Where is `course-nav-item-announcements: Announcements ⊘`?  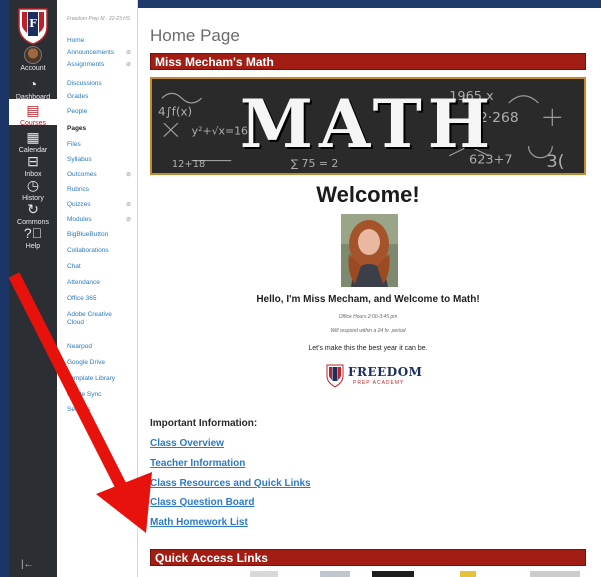
course-nav-item-announcements: Announcements ⊘ is located at coordinates (101, 53).